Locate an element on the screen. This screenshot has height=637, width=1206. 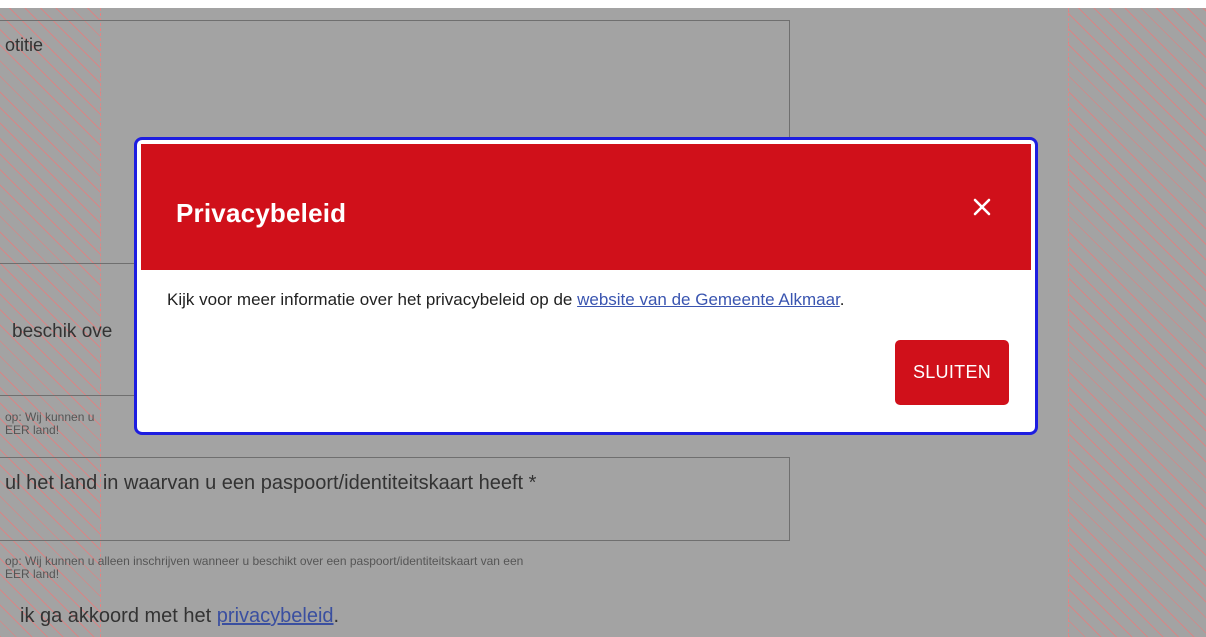
dialog-body-period: . is located at coordinates (842, 299).